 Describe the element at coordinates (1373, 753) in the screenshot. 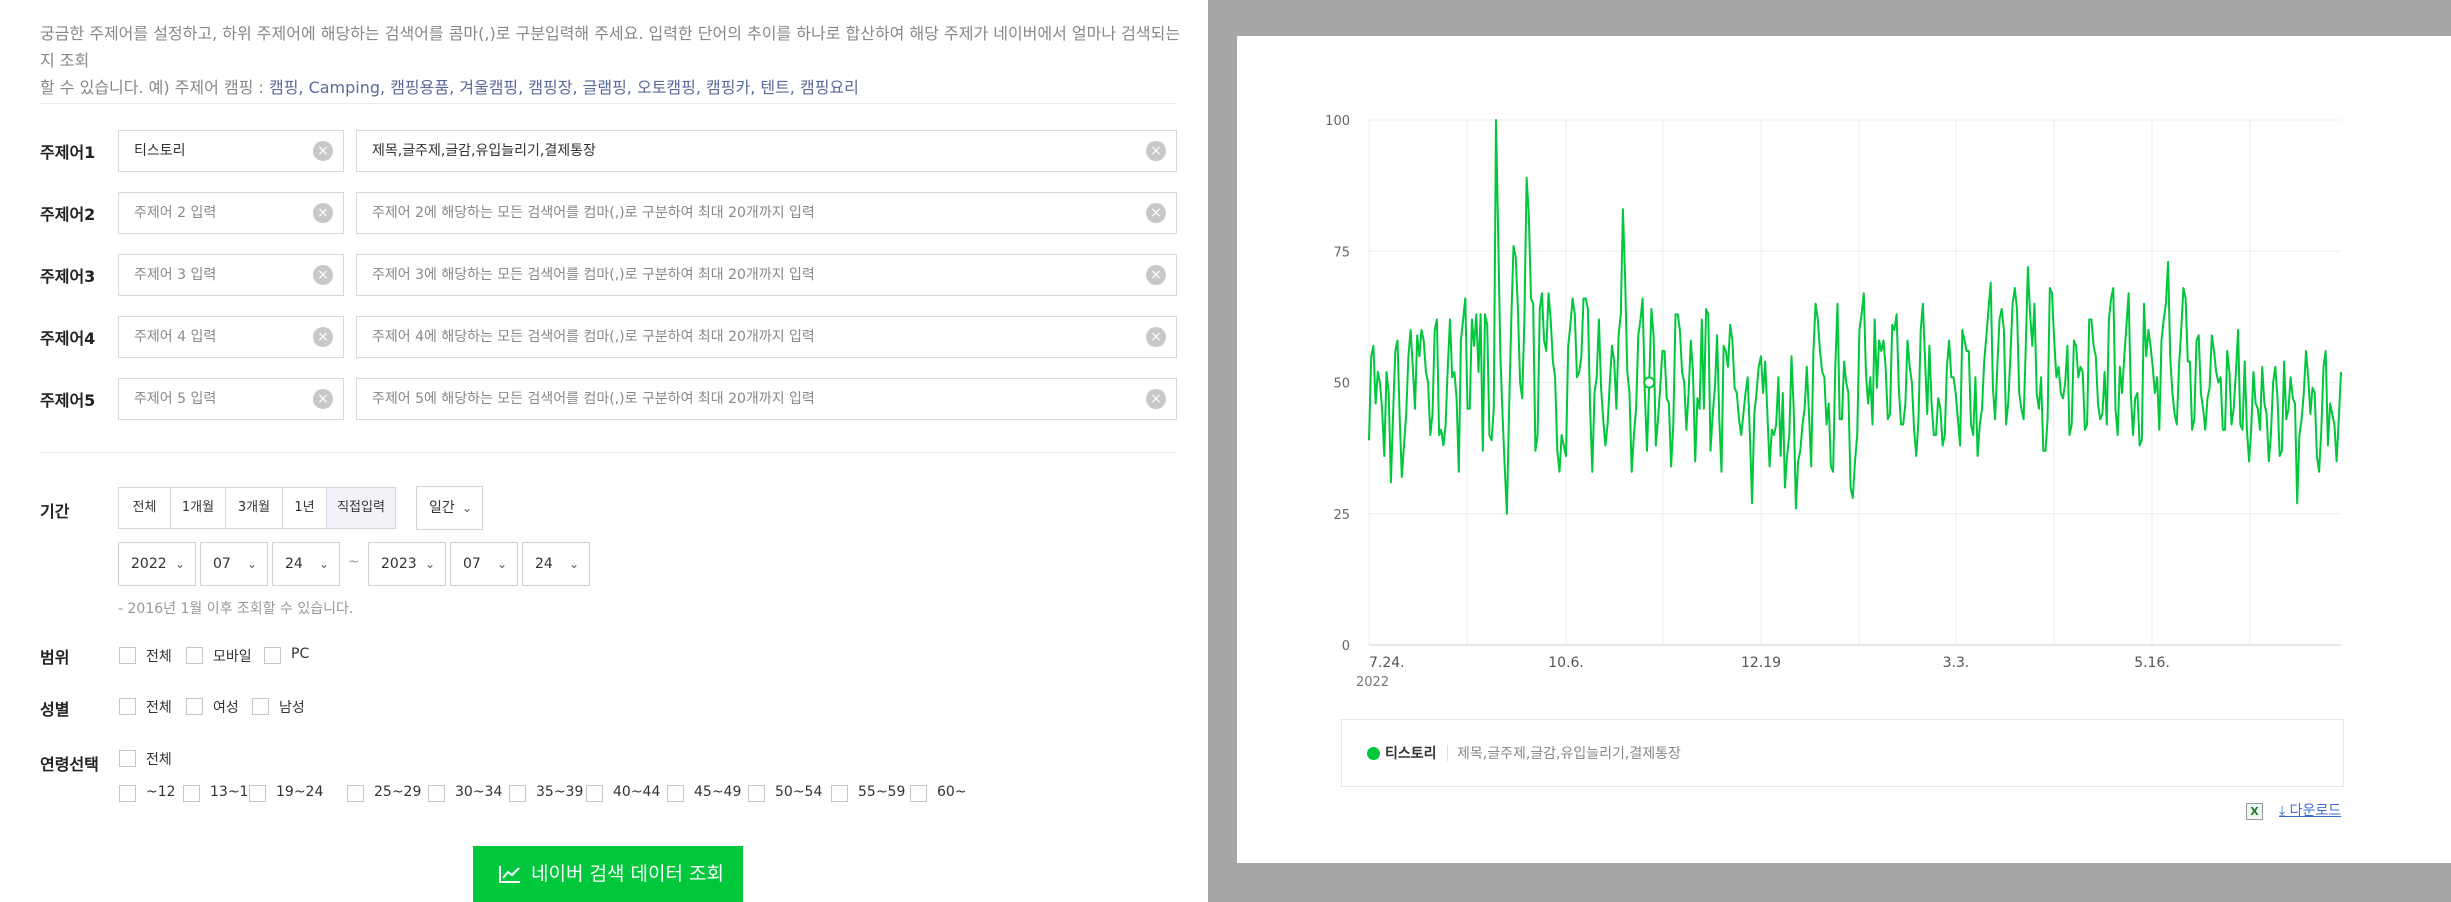

I see `legend-dot` at that location.